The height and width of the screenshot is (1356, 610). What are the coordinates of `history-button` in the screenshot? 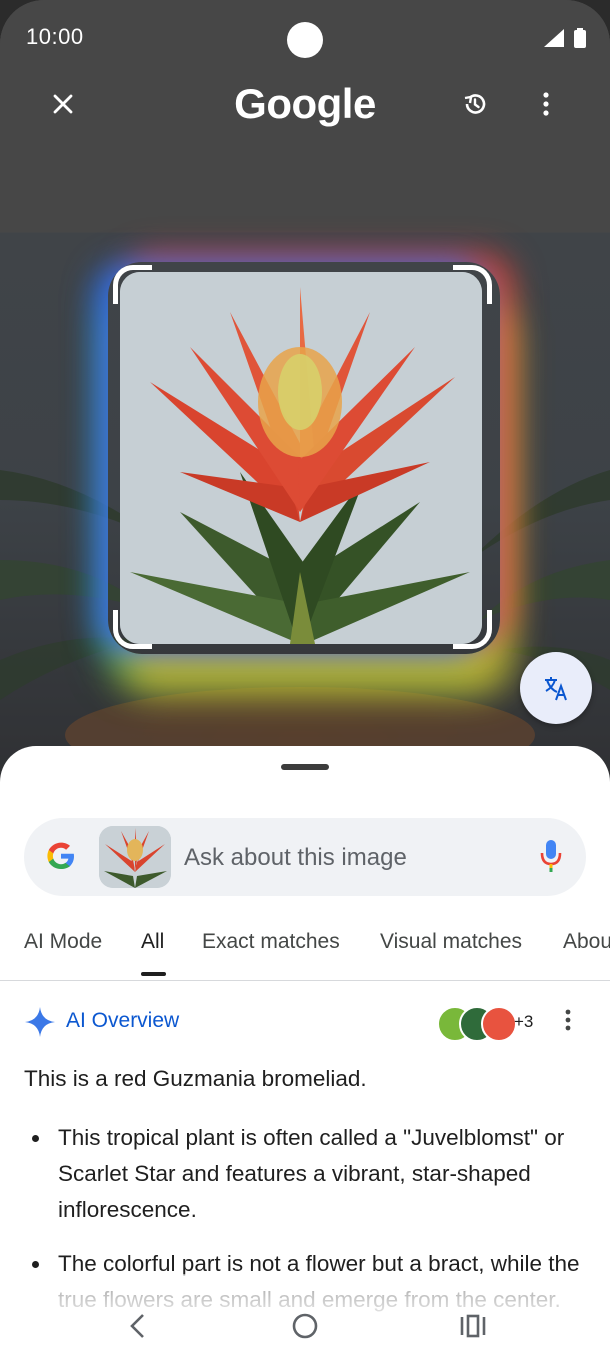 It's located at (475, 104).